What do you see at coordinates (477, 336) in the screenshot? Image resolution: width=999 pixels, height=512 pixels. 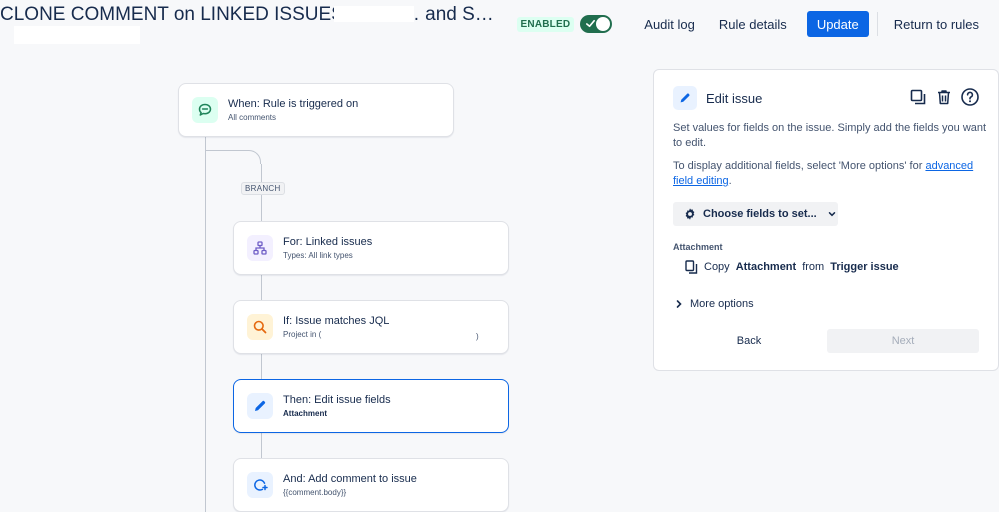 I see `redacted-jql-end: )` at bounding box center [477, 336].